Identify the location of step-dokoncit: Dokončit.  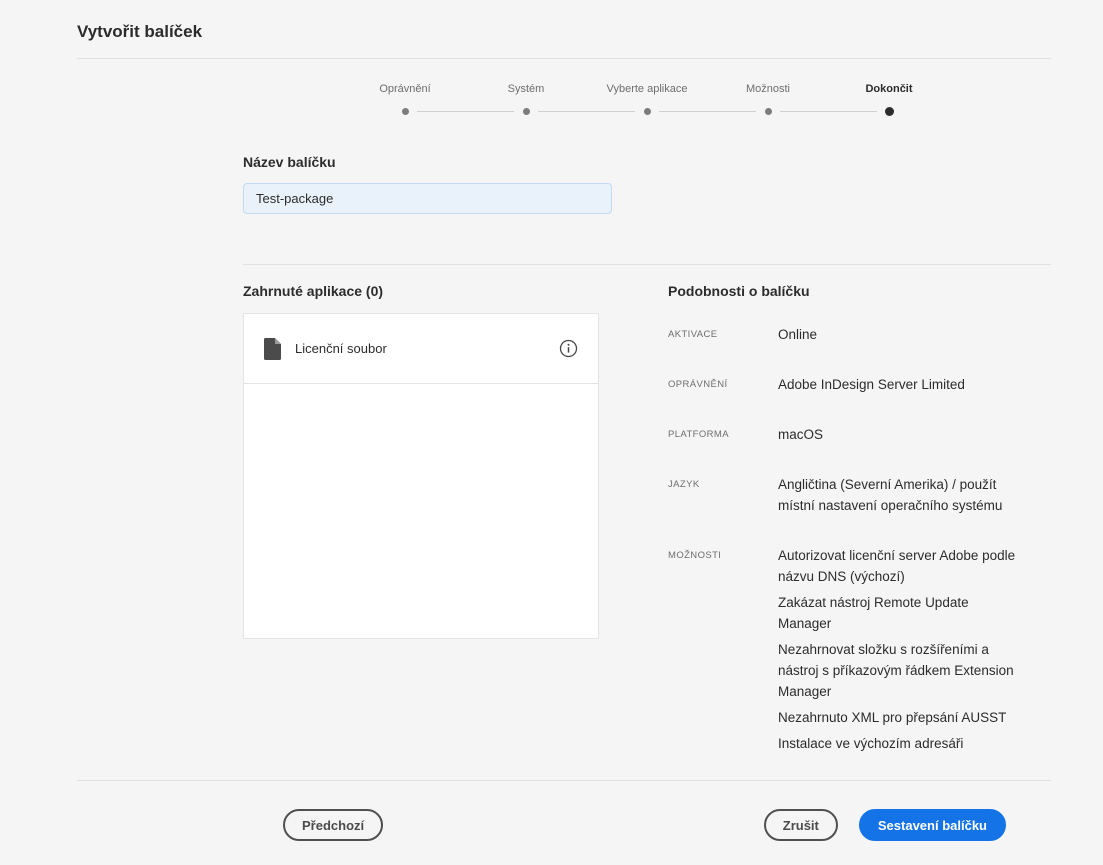
(865, 99).